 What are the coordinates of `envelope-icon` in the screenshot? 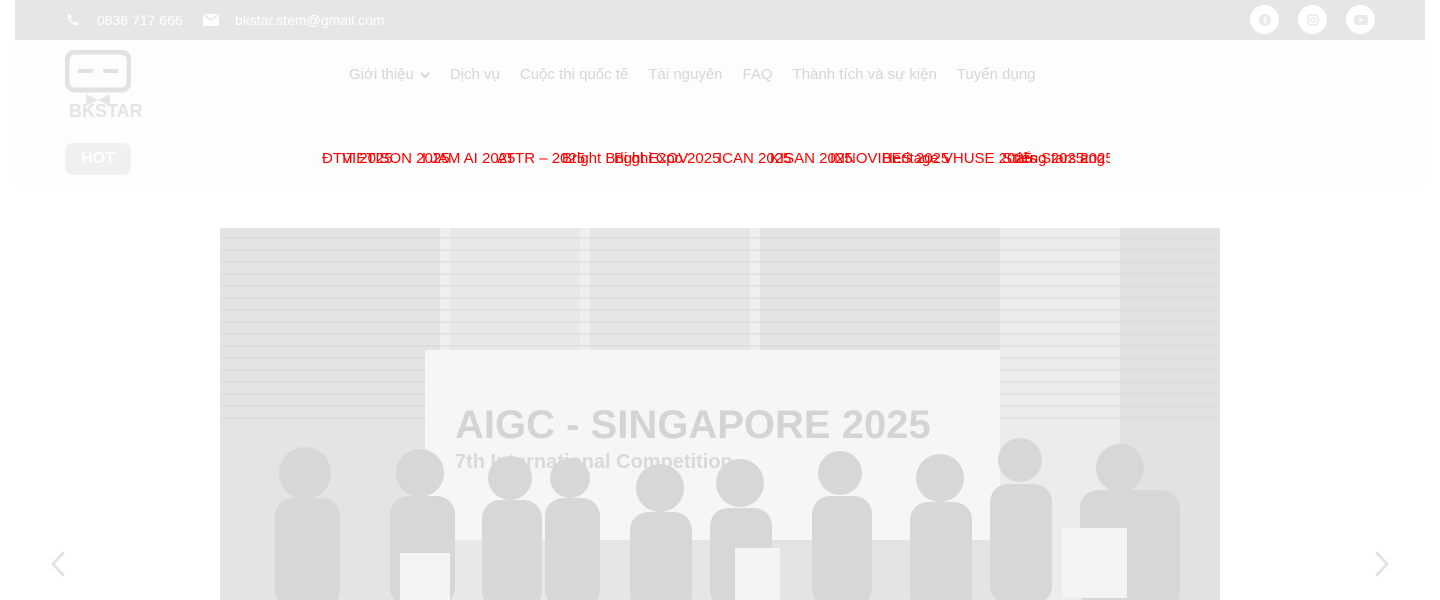 It's located at (211, 20).